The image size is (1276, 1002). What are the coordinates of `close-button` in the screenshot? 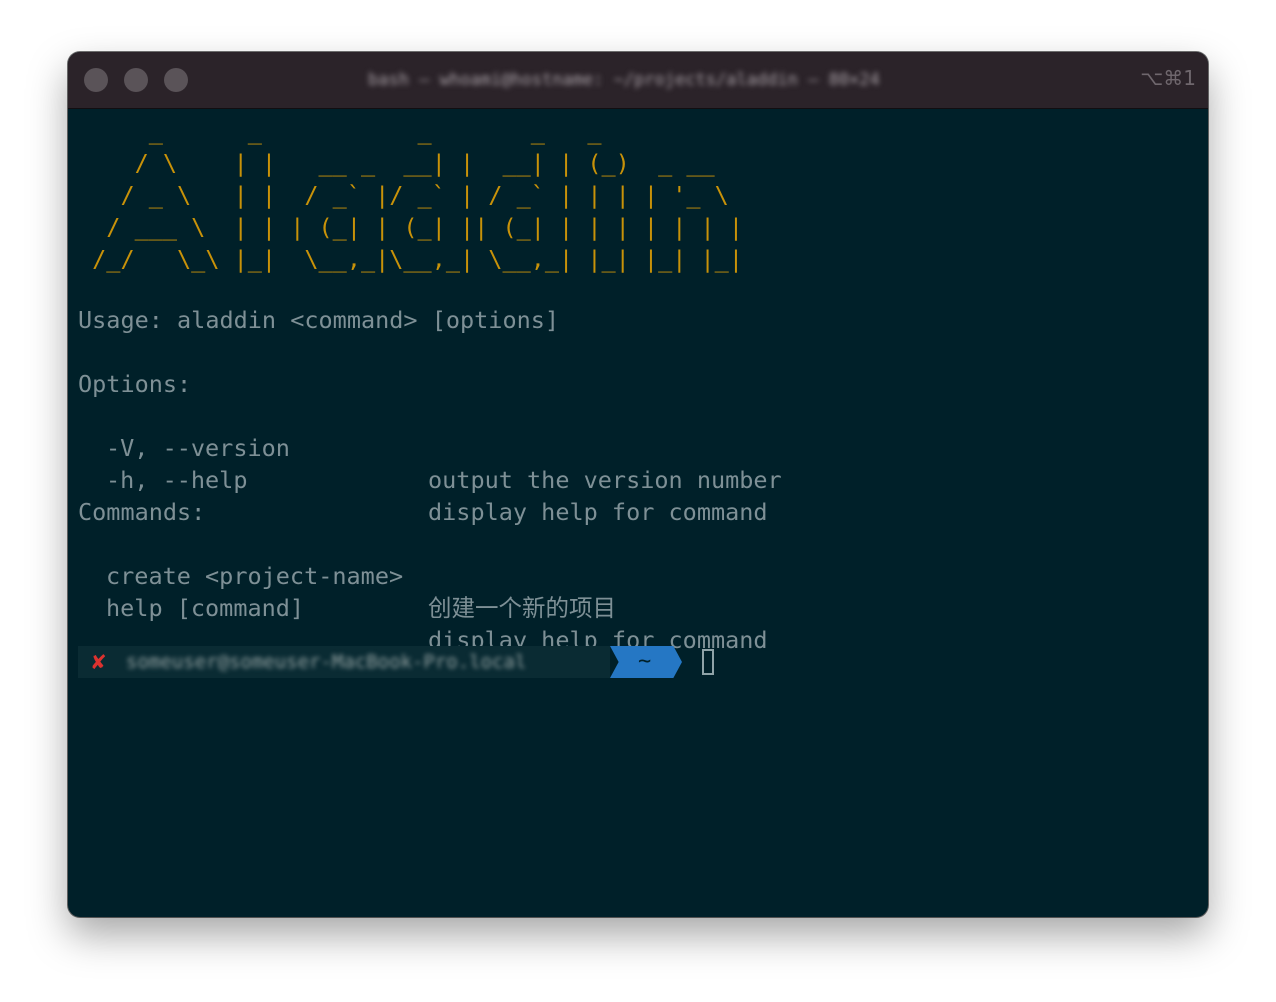 It's located at (96, 80).